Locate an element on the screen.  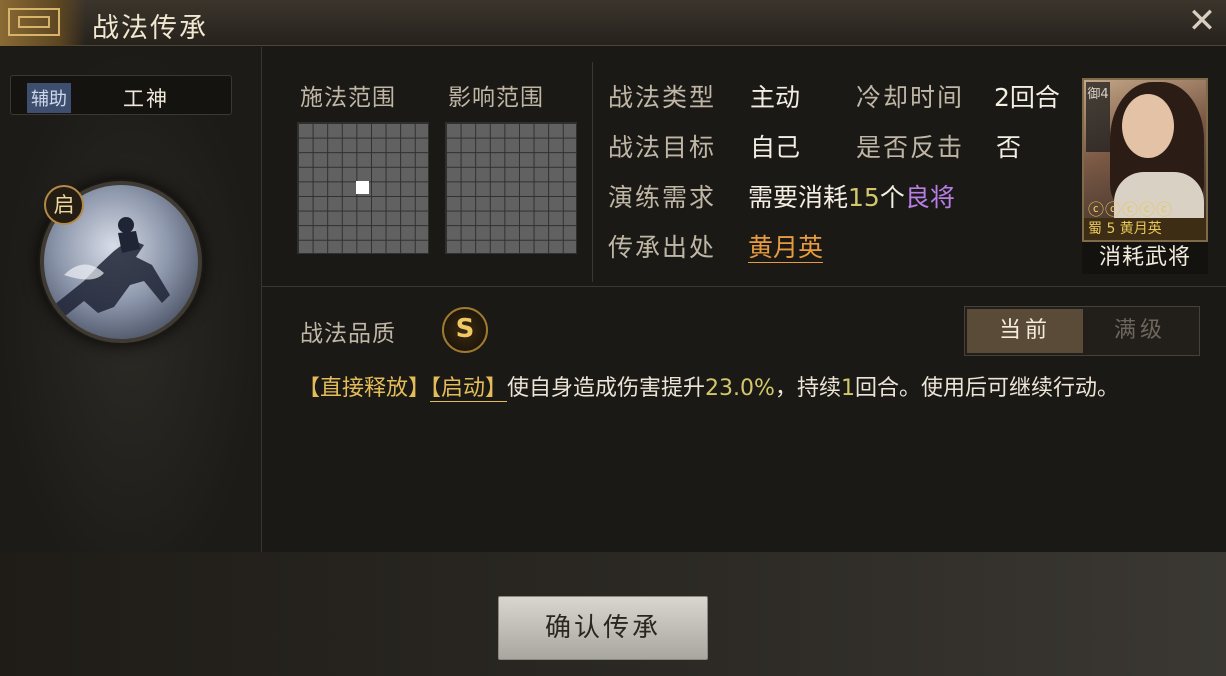
source-value: 黄月英 is located at coordinates (786, 246).